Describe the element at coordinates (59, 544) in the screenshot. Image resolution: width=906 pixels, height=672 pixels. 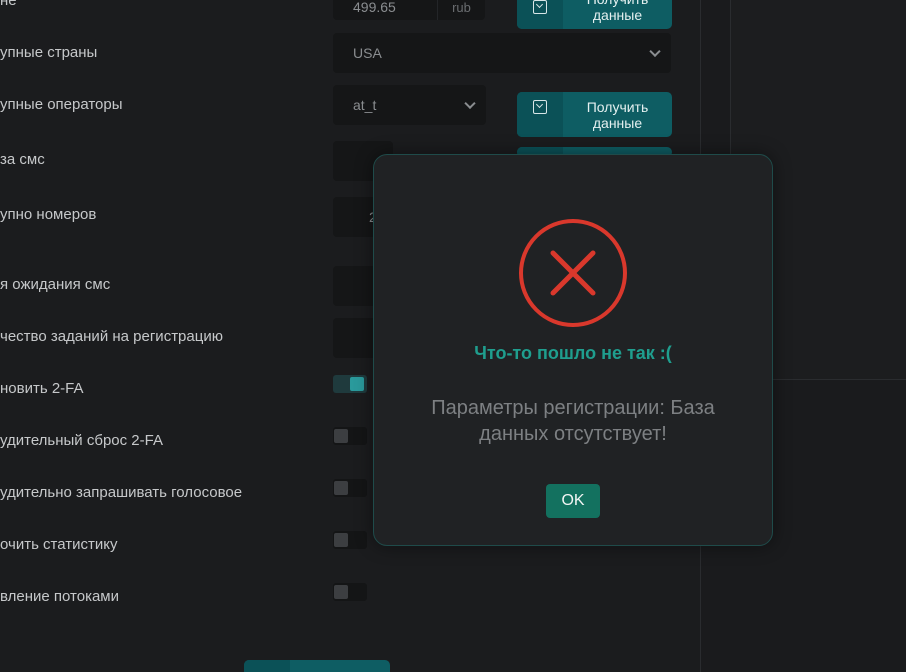
I see `row-label-statistics: очить статистику` at that location.